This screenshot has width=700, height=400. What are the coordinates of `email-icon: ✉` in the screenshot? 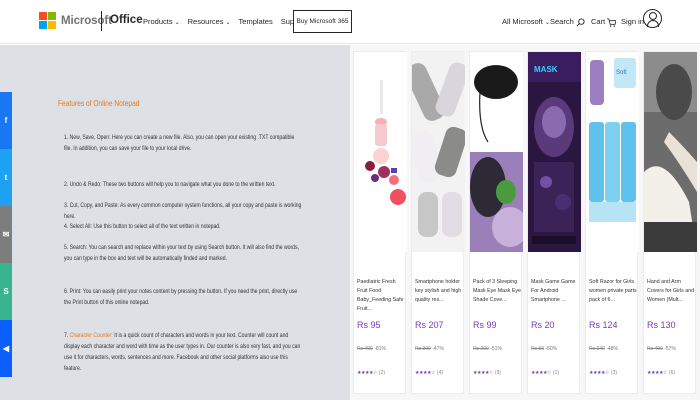 It's located at (6, 234).